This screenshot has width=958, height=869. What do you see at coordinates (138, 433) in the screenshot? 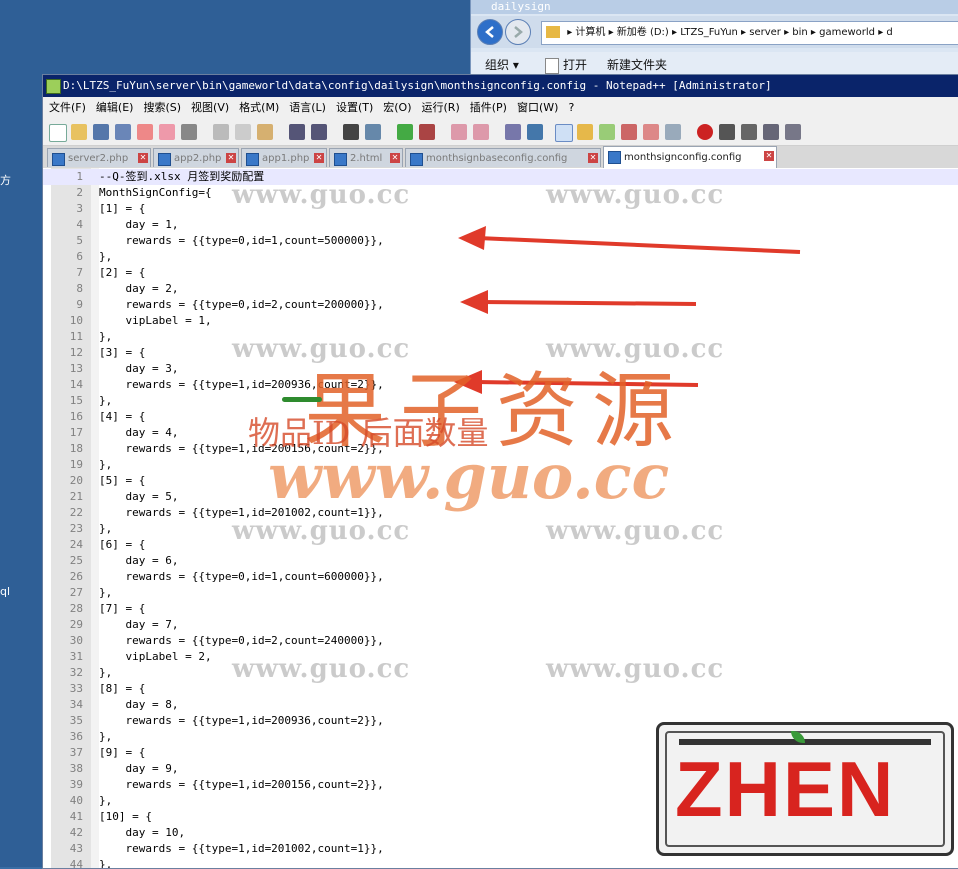
I see `code-text: day = 4,` at bounding box center [138, 433].